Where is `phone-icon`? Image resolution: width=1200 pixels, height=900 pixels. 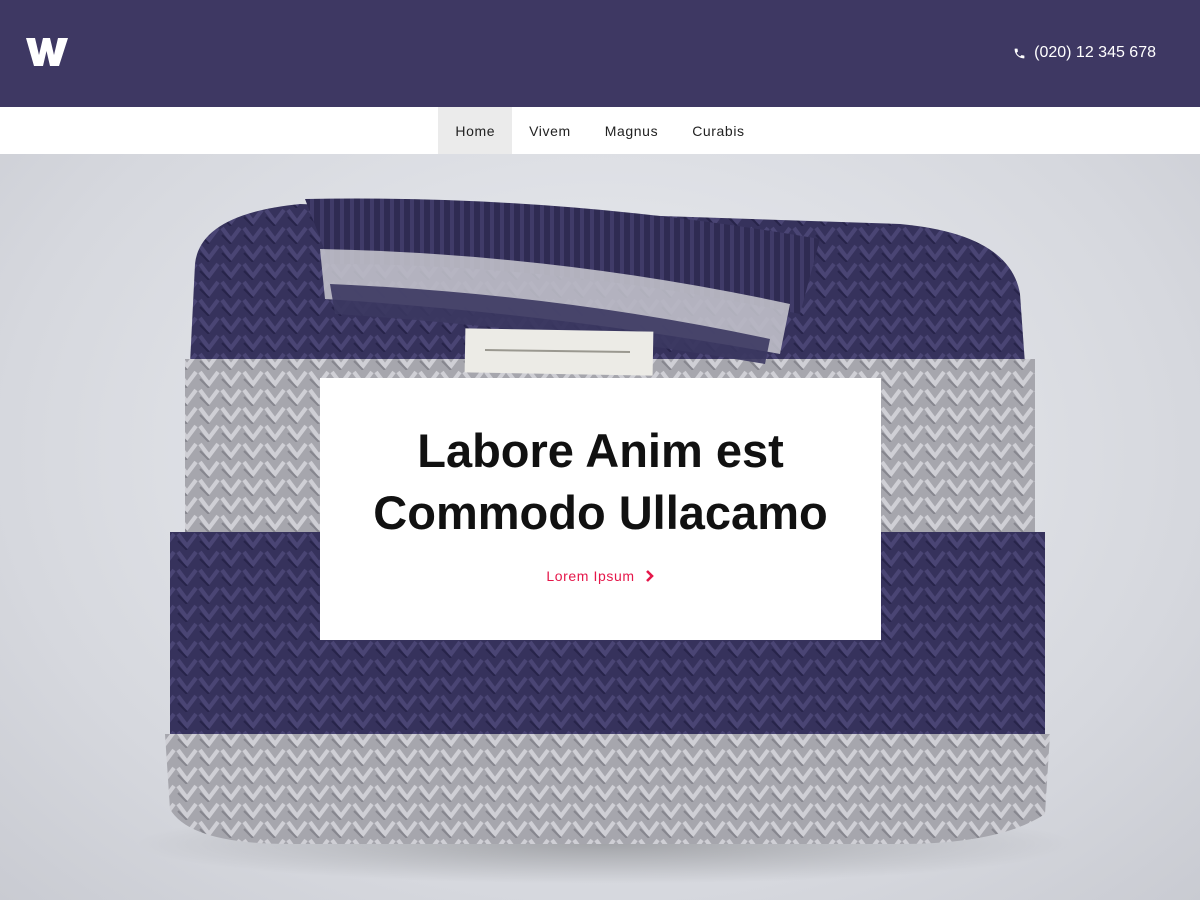 phone-icon is located at coordinates (1019, 53).